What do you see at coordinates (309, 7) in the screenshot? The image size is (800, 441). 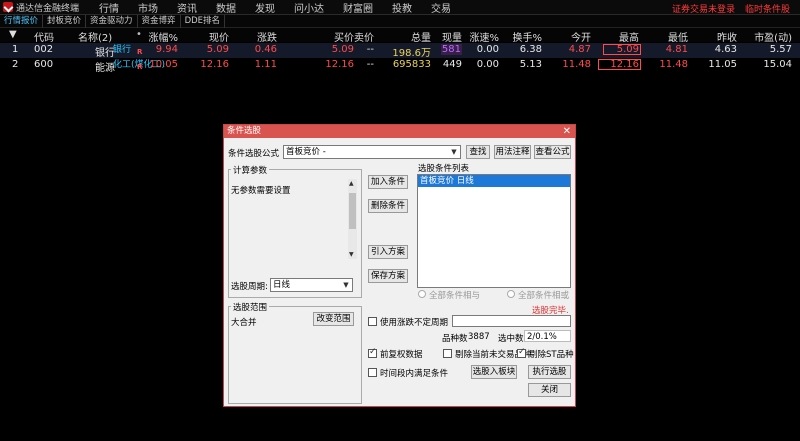 I see `menu-wenxiaoda: 问小达` at bounding box center [309, 7].